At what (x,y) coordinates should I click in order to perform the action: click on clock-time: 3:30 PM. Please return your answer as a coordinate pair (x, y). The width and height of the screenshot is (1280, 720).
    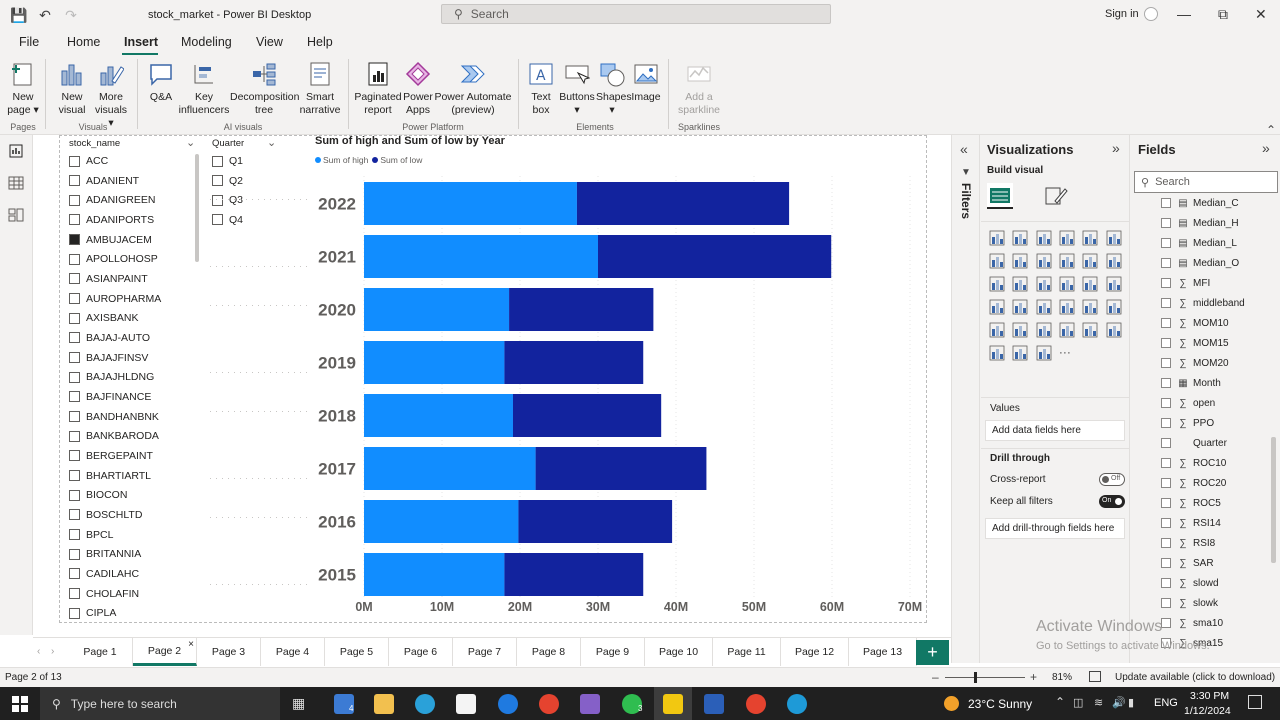
    Looking at the image, I should click on (1209, 696).